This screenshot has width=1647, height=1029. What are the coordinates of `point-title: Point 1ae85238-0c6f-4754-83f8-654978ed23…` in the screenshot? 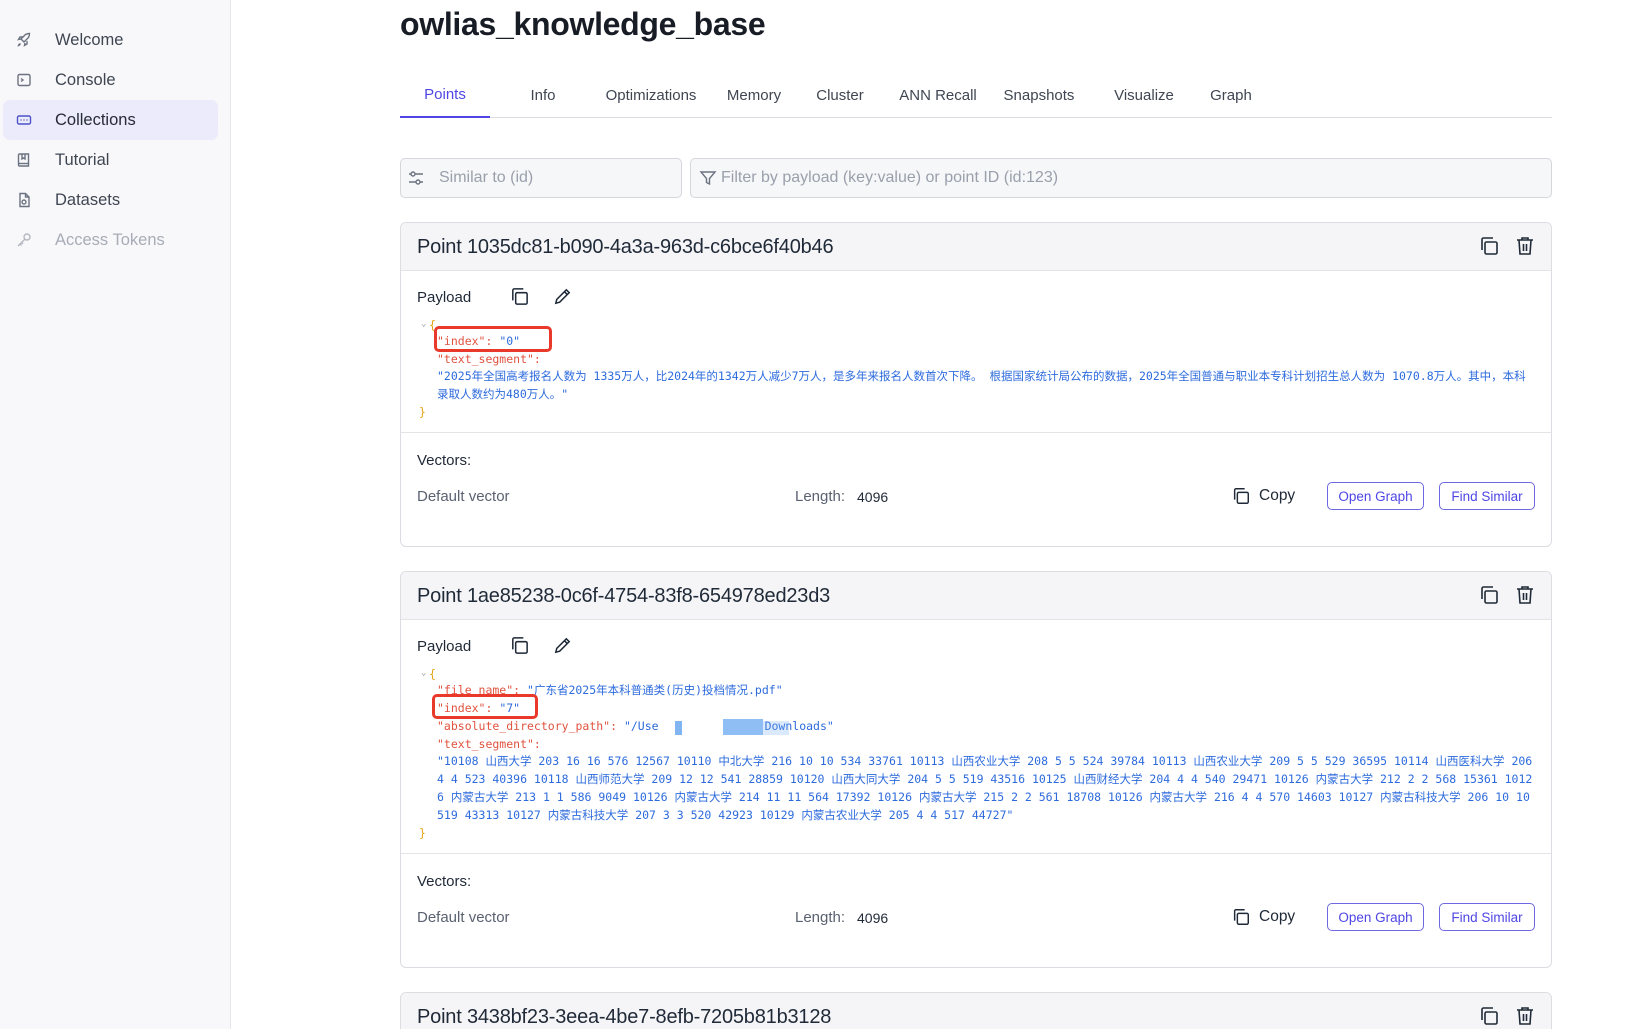 It's located at (624, 596).